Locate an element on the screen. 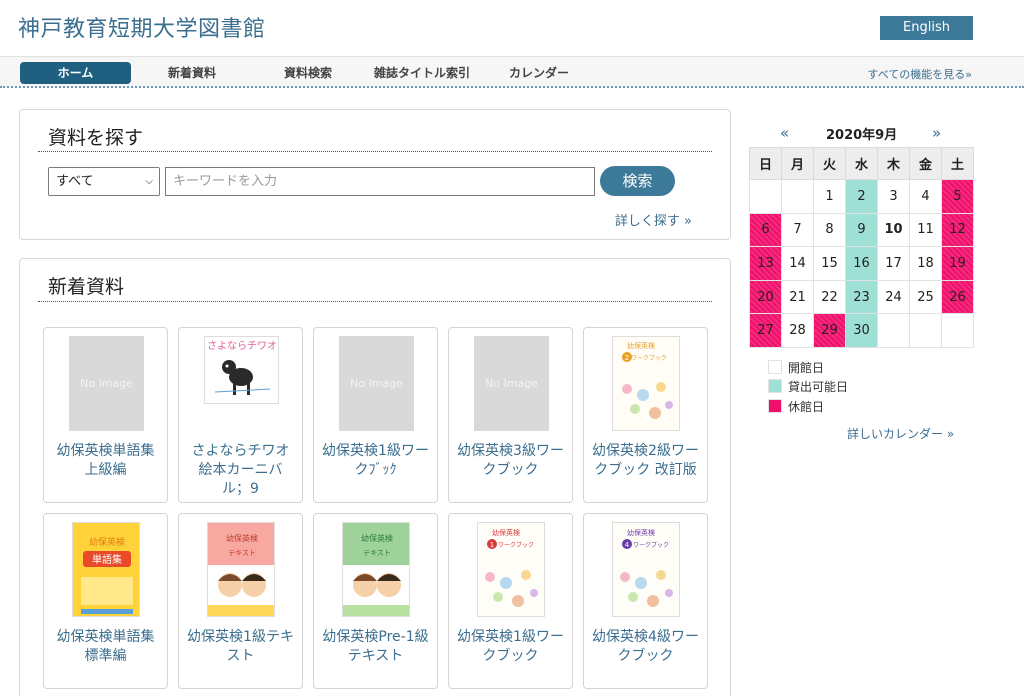 The image size is (1024, 696). calendar-day: 18 is located at coordinates (925, 263).